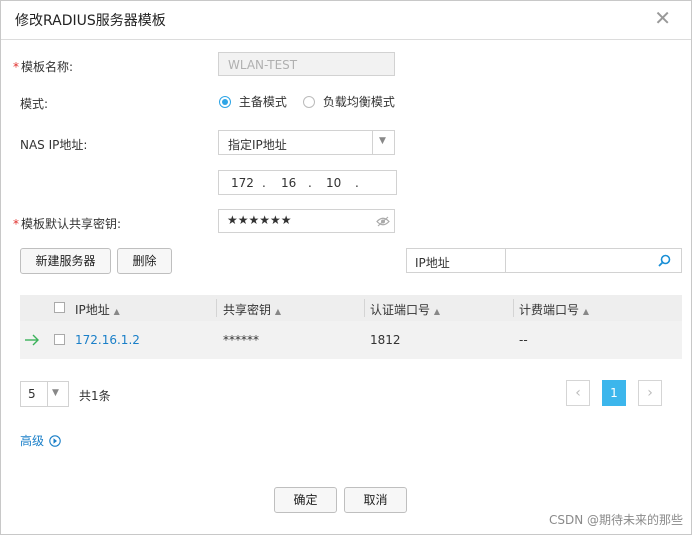  I want to click on column-header-key: 共享密钥 ▲, so click(252, 309).